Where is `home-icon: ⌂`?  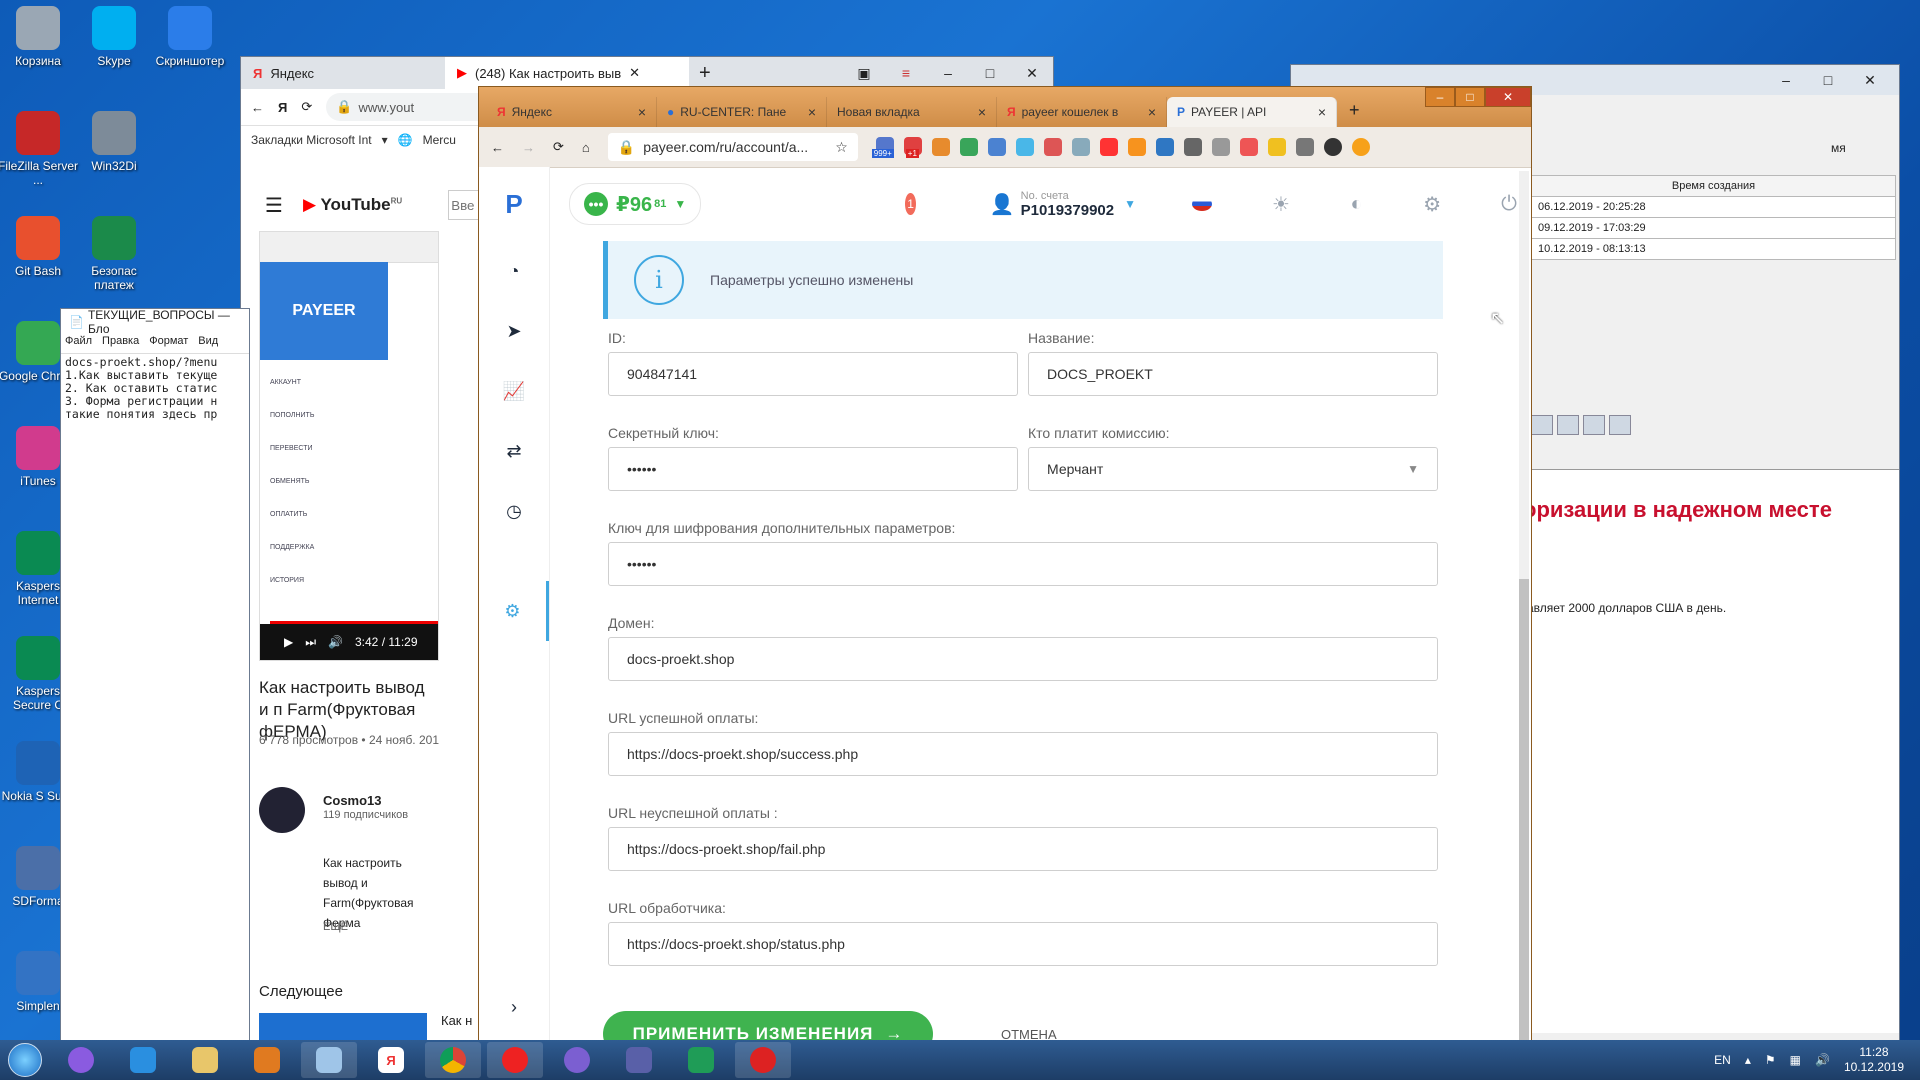 home-icon: ⌂ is located at coordinates (586, 147).